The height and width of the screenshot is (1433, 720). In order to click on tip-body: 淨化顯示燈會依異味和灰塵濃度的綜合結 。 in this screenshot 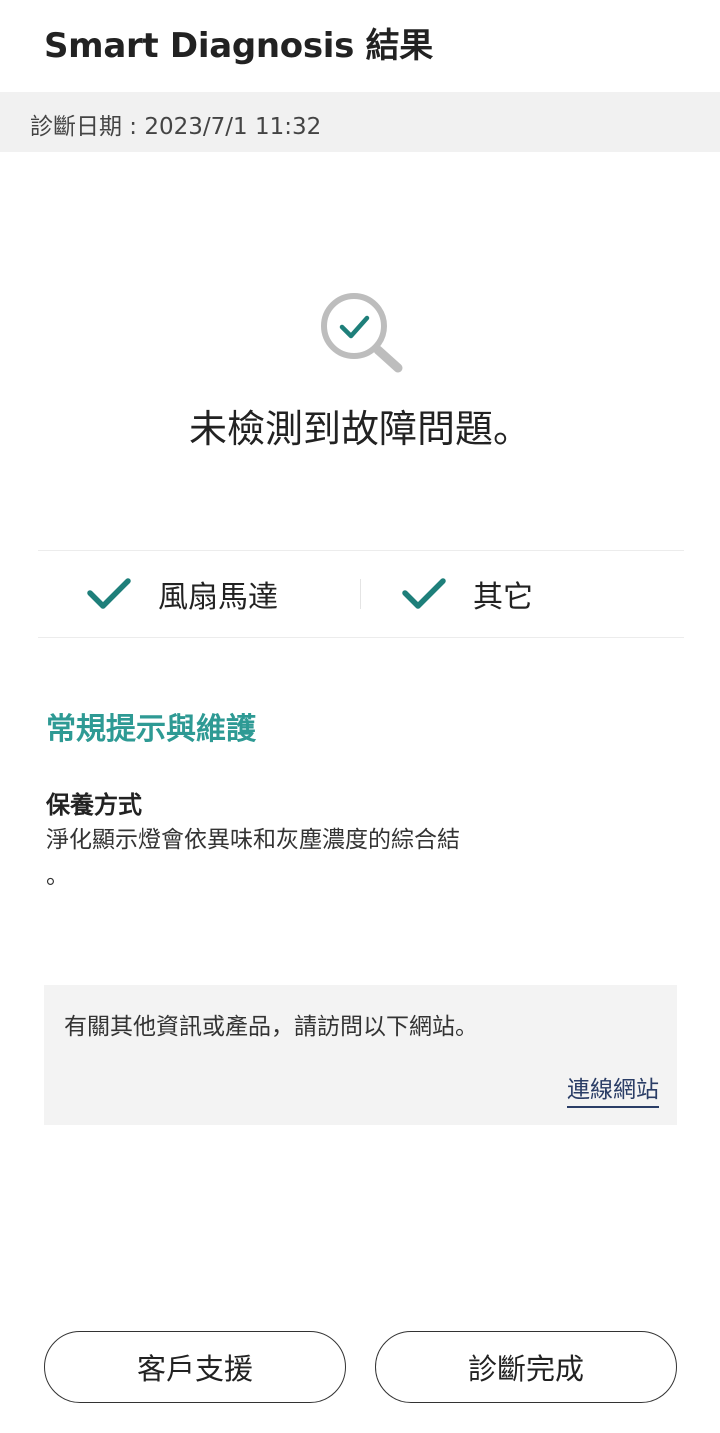, I will do `click(253, 858)`.